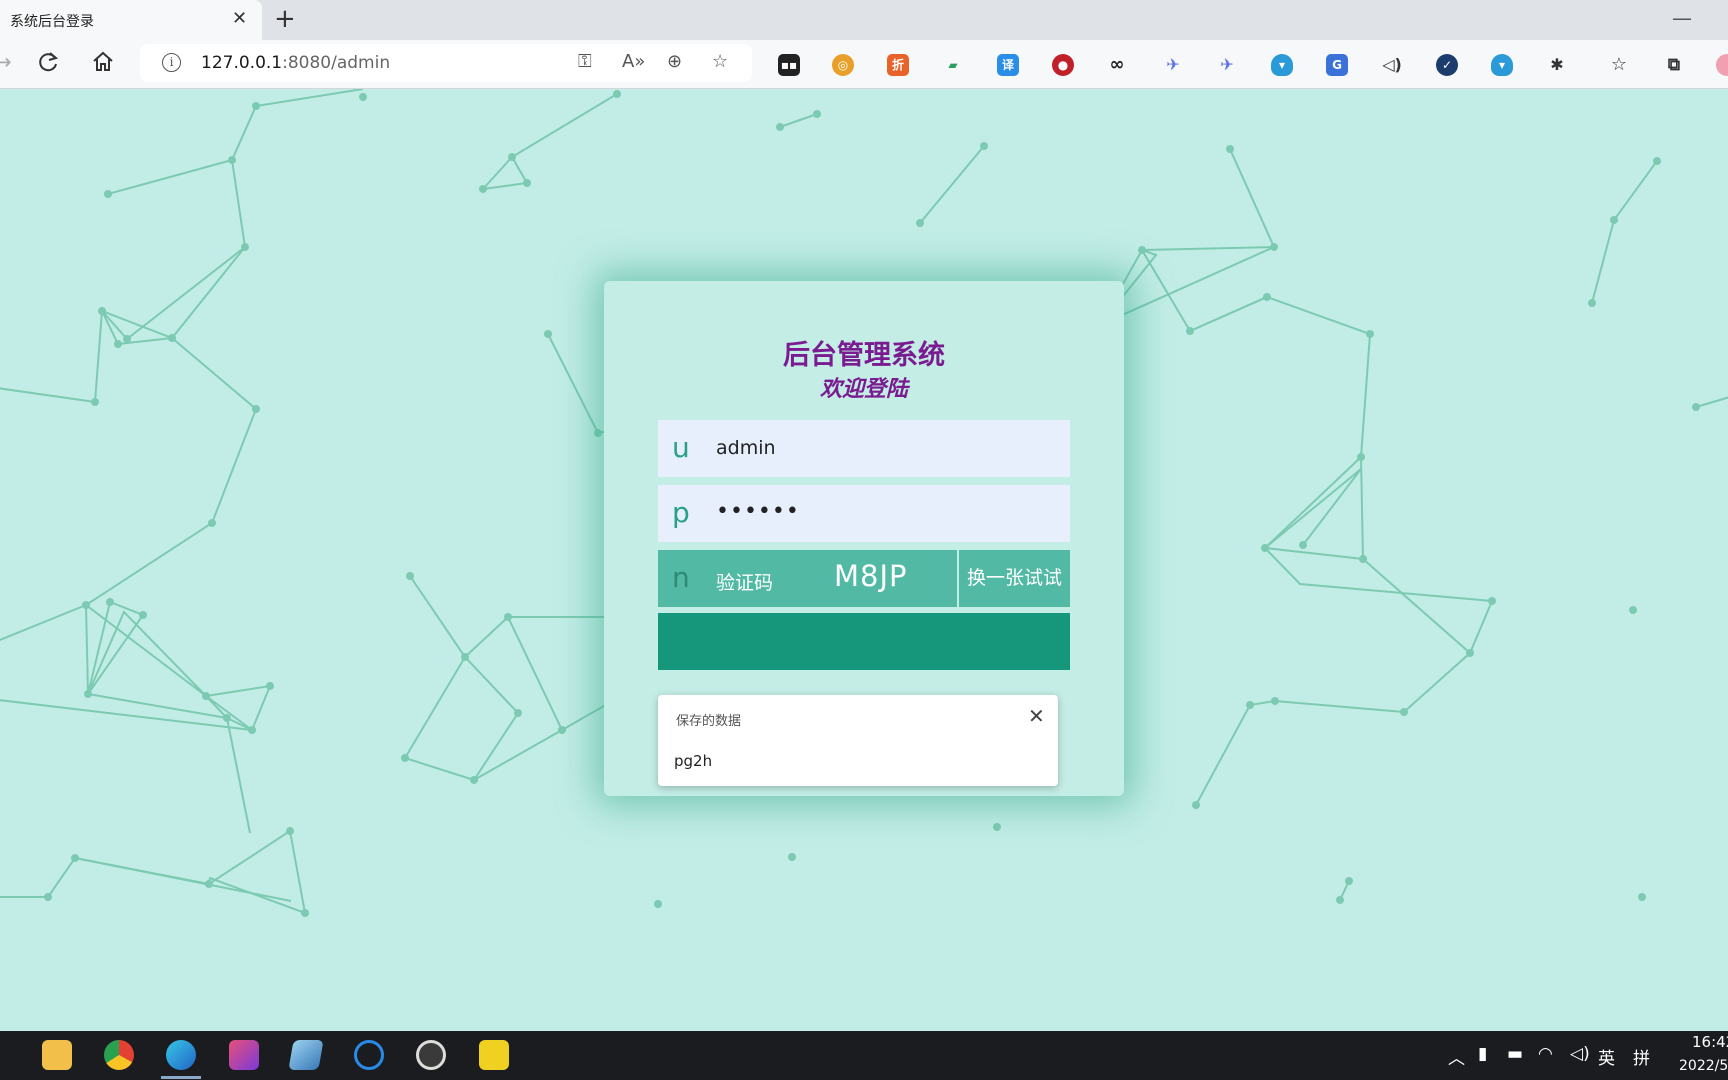  Describe the element at coordinates (1619, 65) in the screenshot. I see `favorites-icon: ☆` at that location.